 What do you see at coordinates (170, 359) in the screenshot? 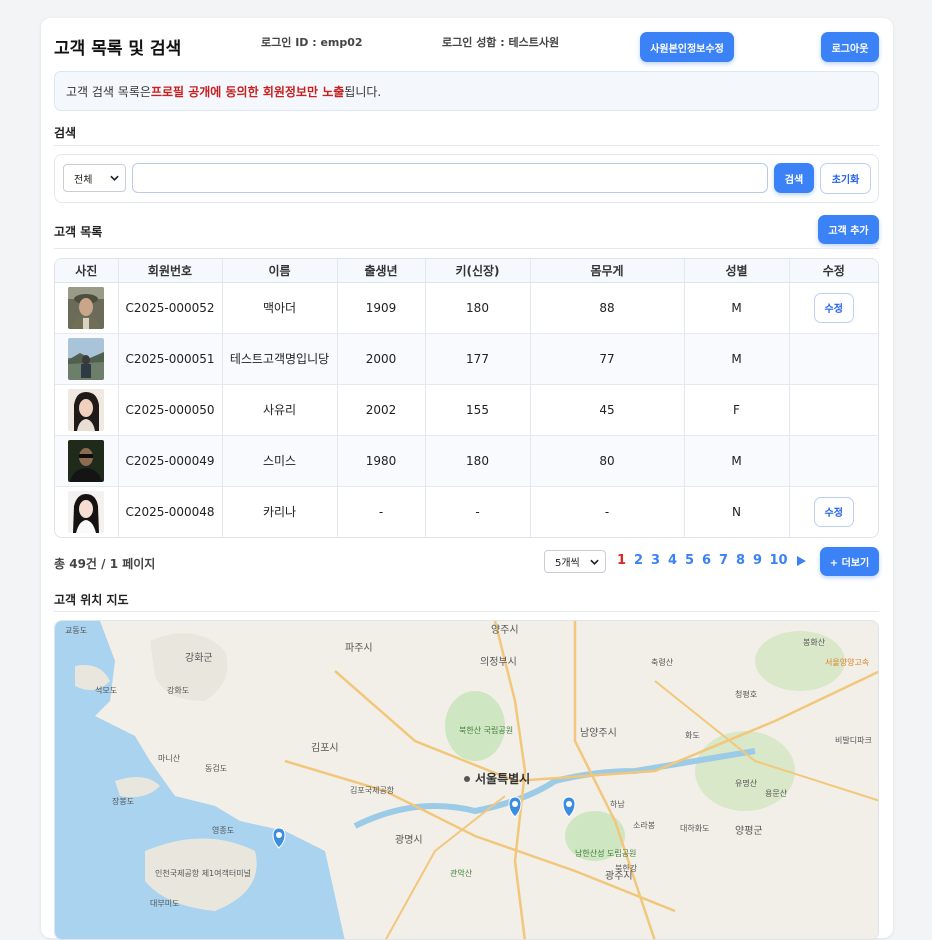
I see `member-id-cell: C2025-000051` at bounding box center [170, 359].